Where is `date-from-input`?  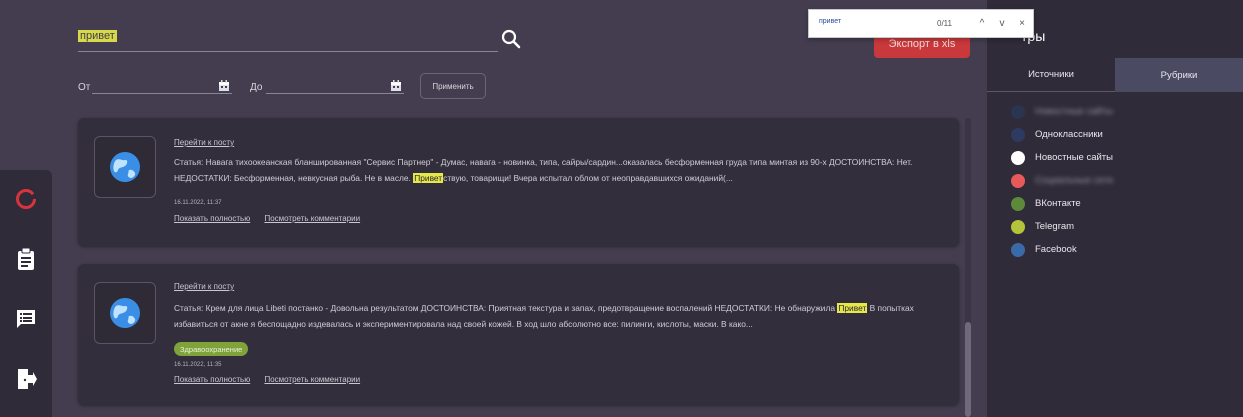
date-from-input is located at coordinates (162, 93).